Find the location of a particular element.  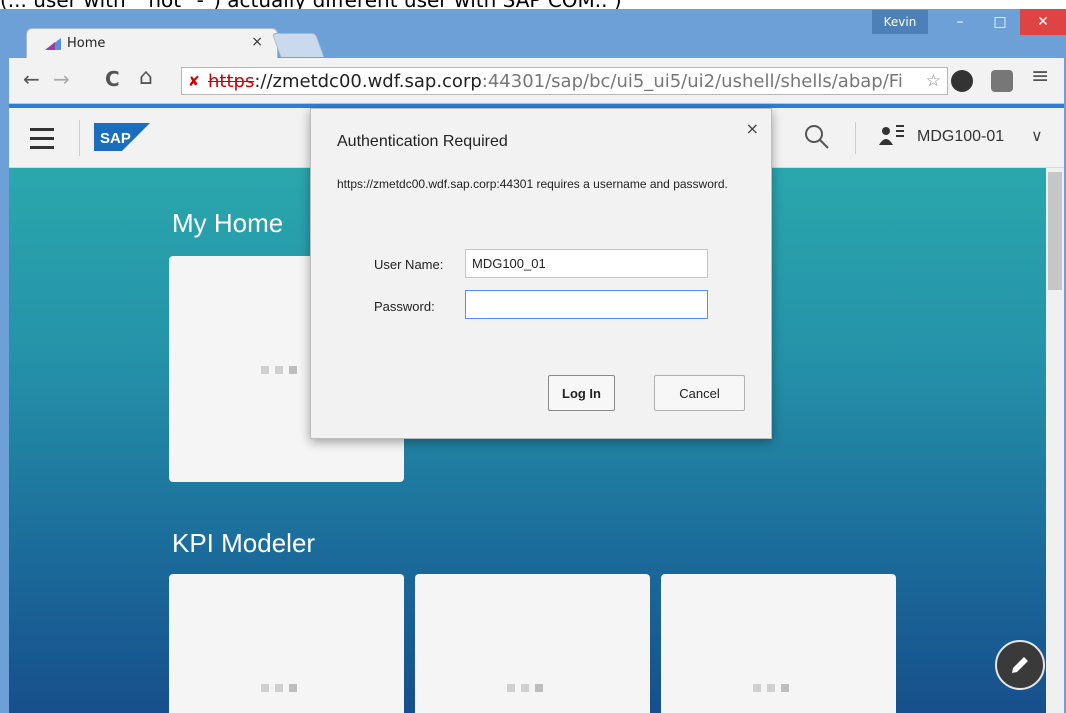

log-in-button: Log In is located at coordinates (581, 393).